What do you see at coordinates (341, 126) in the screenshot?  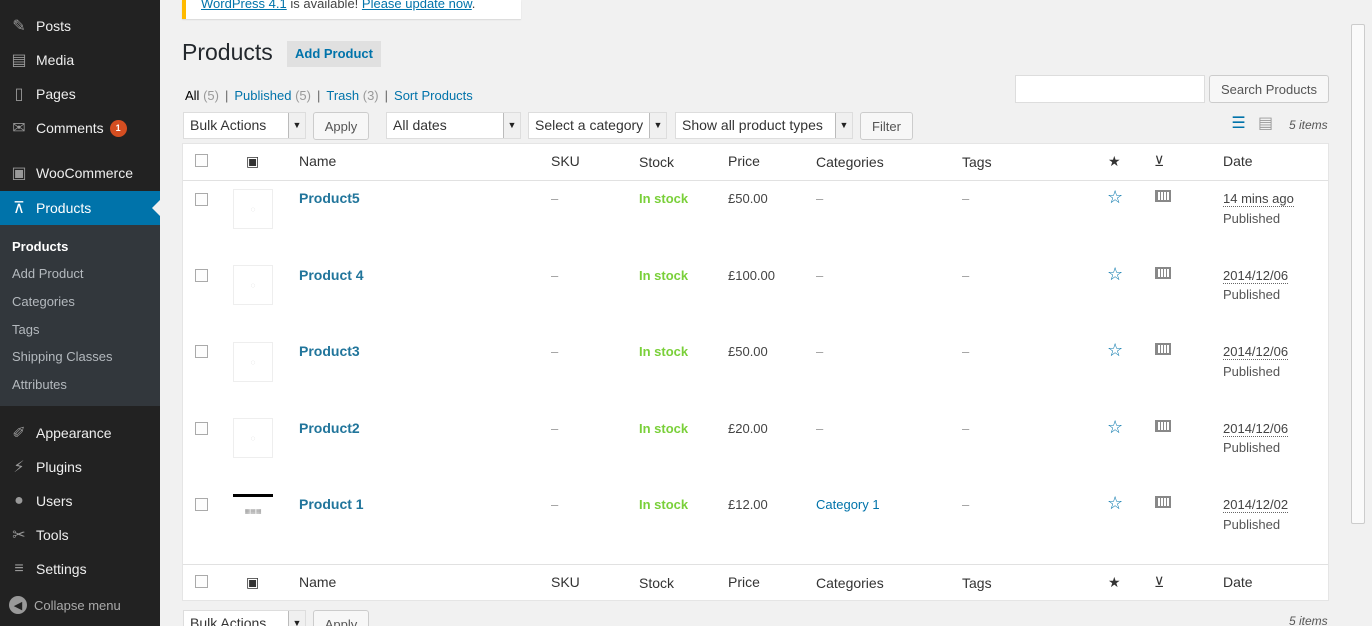 I see `apply-button: Apply` at bounding box center [341, 126].